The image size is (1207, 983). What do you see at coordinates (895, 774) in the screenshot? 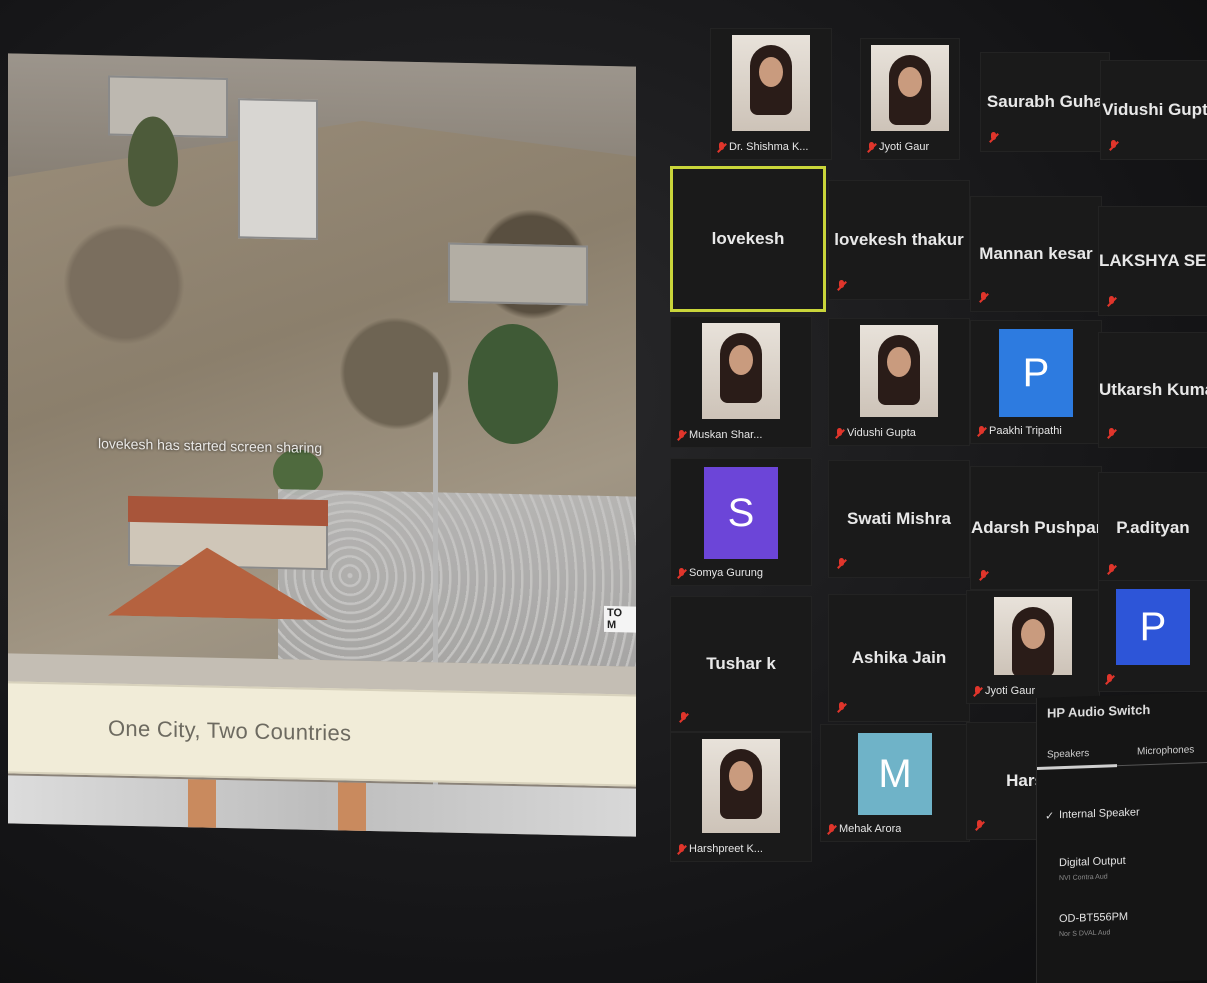
I see `participant-avatar: M` at bounding box center [895, 774].